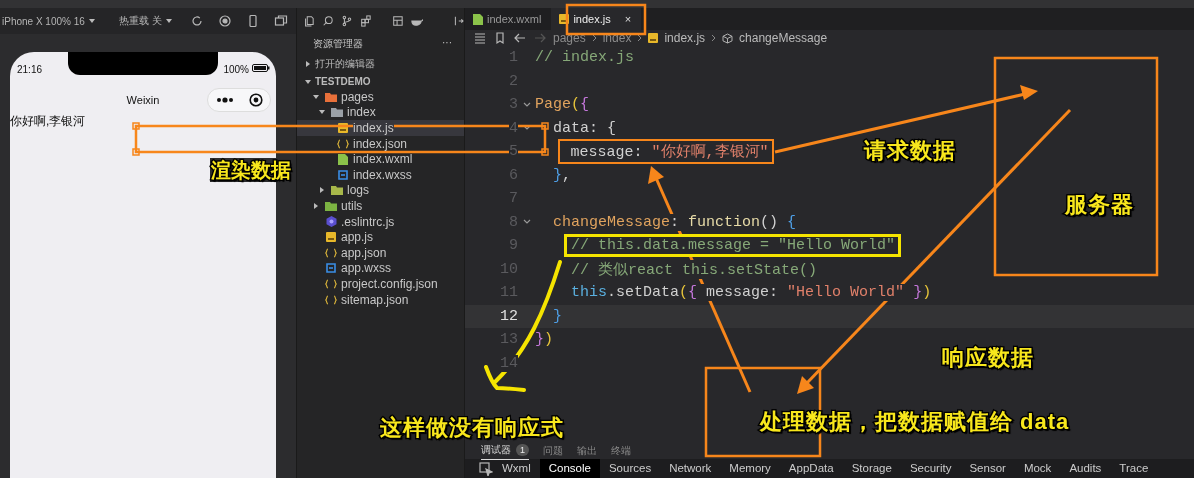 Image resolution: width=1194 pixels, height=478 pixels. What do you see at coordinates (486, 468) in the screenshot?
I see `inspect-icon` at bounding box center [486, 468].